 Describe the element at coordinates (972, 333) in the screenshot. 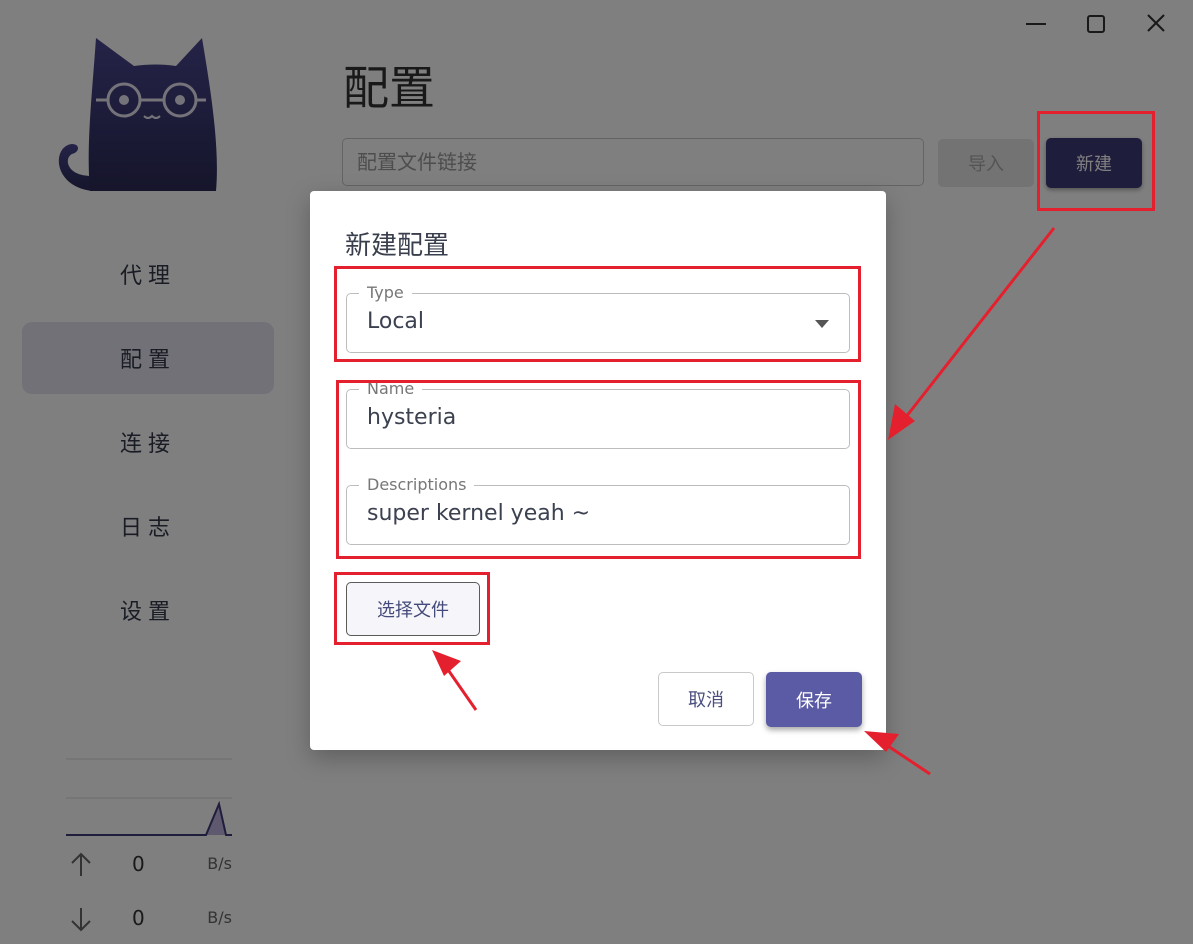

I see `annotation-arrow-to-fields` at that location.